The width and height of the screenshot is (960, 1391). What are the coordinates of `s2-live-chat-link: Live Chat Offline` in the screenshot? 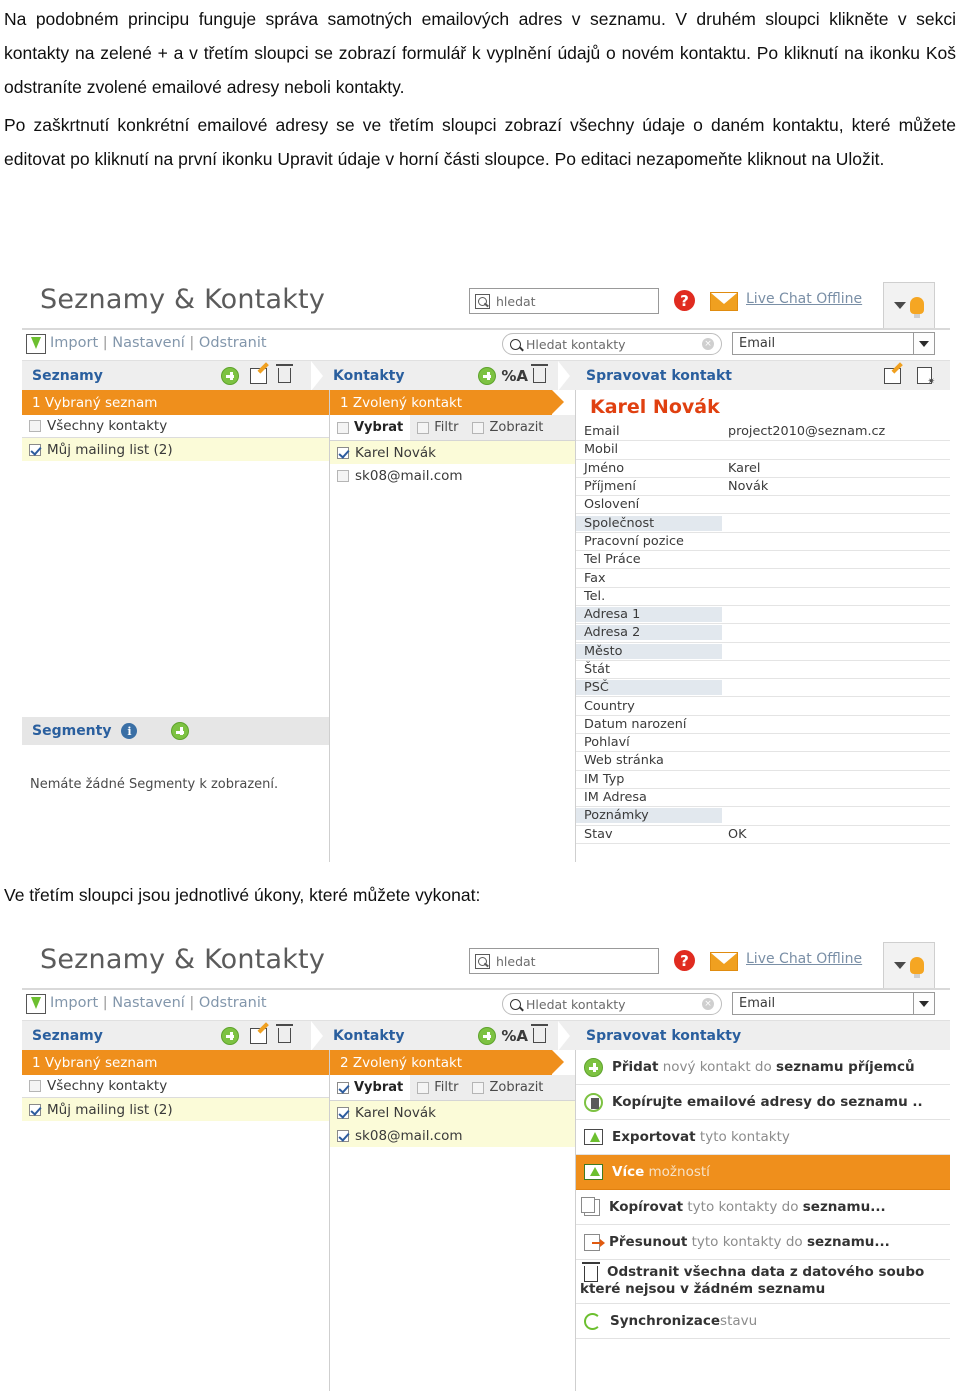 It's located at (804, 959).